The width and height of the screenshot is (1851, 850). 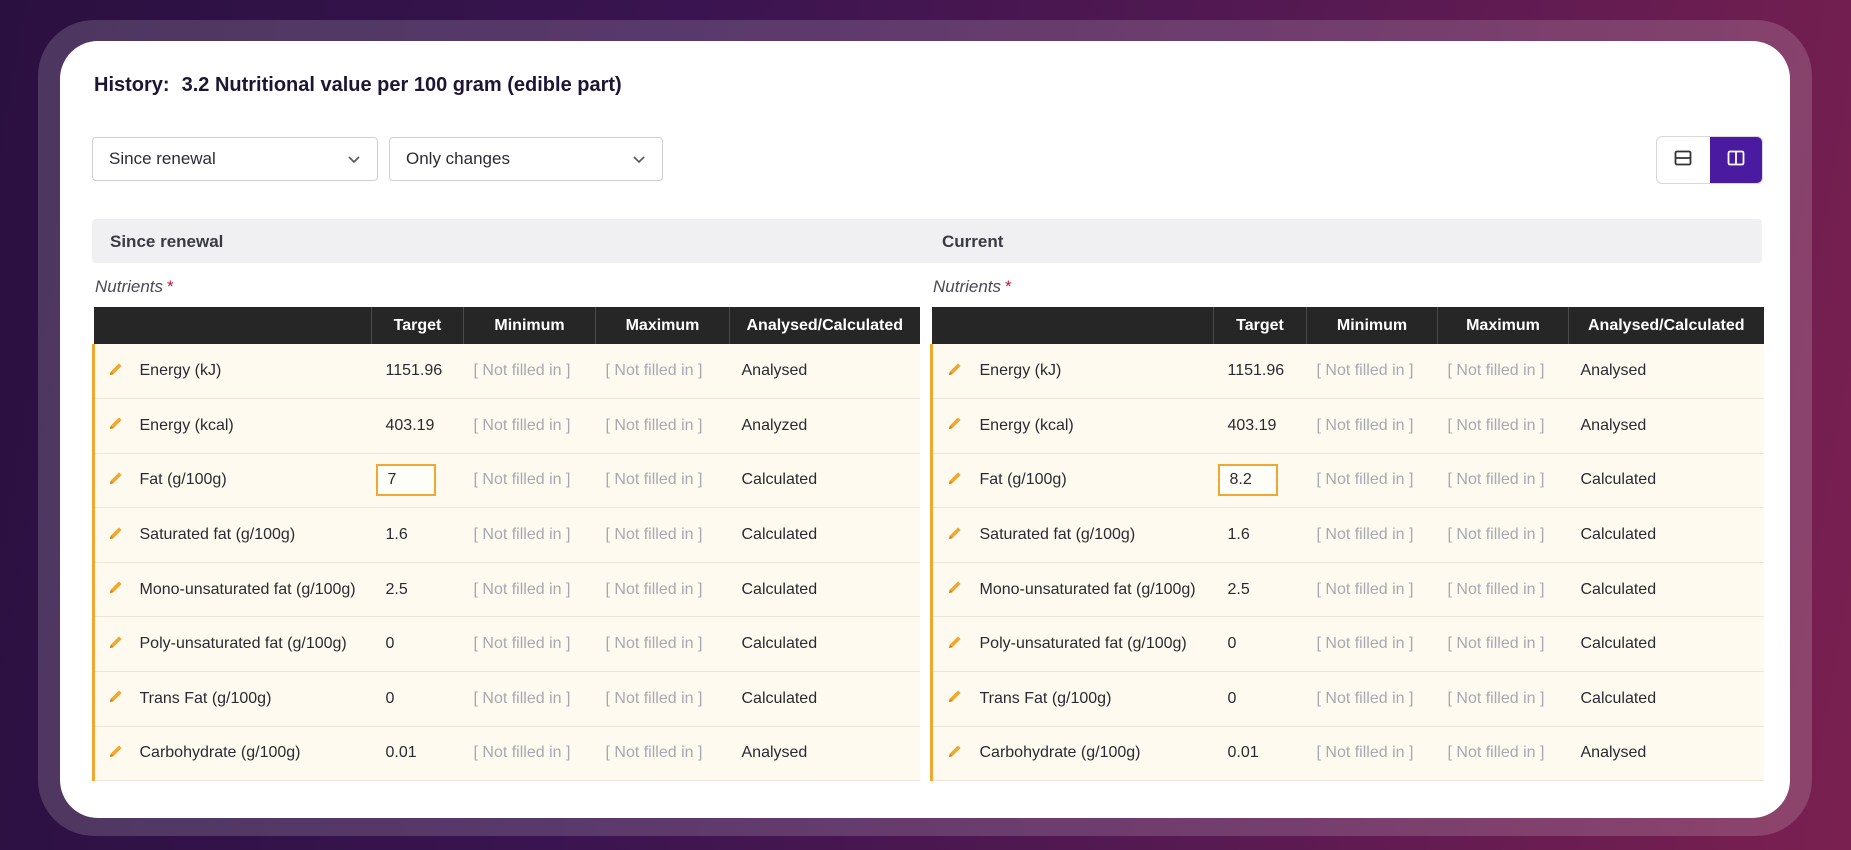 I want to click on nutrient-name: Trans Fat (g/100g), so click(x=254, y=699).